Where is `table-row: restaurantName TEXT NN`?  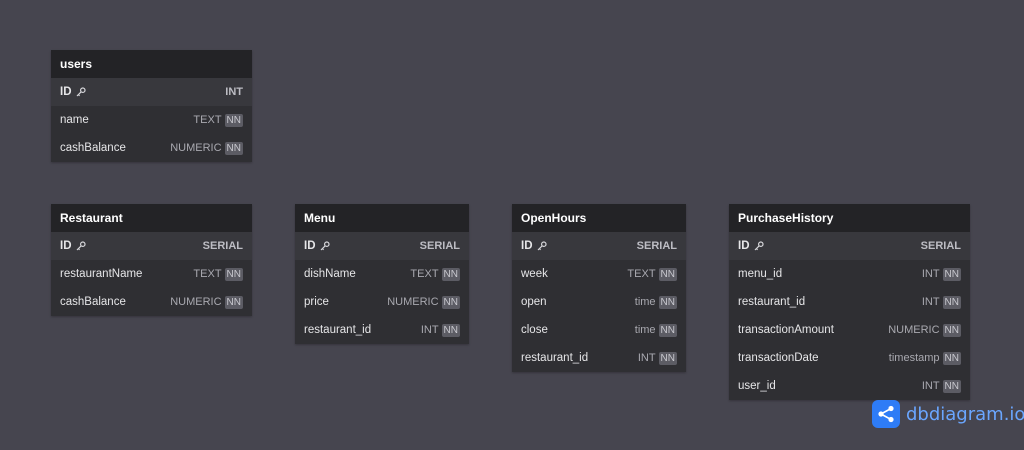
table-row: restaurantName TEXT NN is located at coordinates (151, 274).